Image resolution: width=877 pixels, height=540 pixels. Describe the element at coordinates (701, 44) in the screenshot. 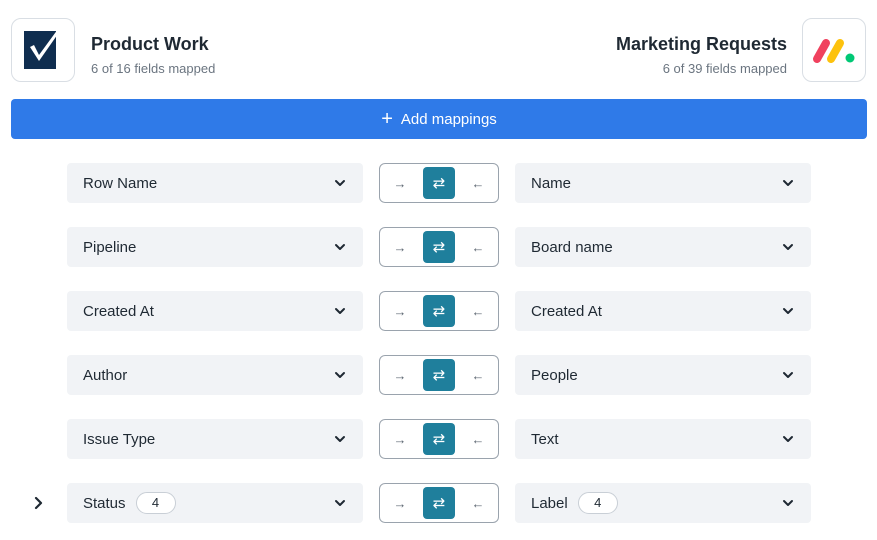

I see `right-app-name: Marketing Requests` at that location.